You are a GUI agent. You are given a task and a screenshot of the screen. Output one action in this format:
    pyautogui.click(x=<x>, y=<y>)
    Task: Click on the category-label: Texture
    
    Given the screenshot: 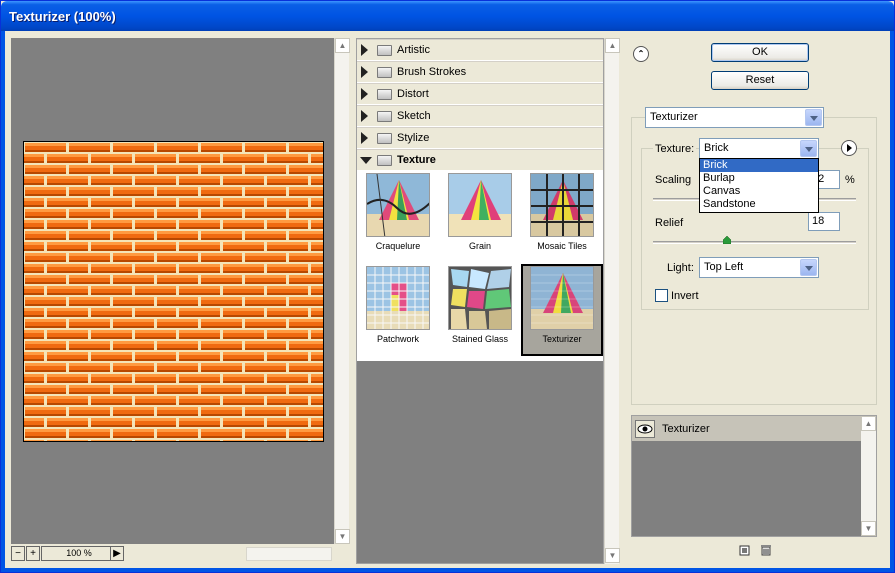 What is the action you would take?
    pyautogui.click(x=416, y=160)
    